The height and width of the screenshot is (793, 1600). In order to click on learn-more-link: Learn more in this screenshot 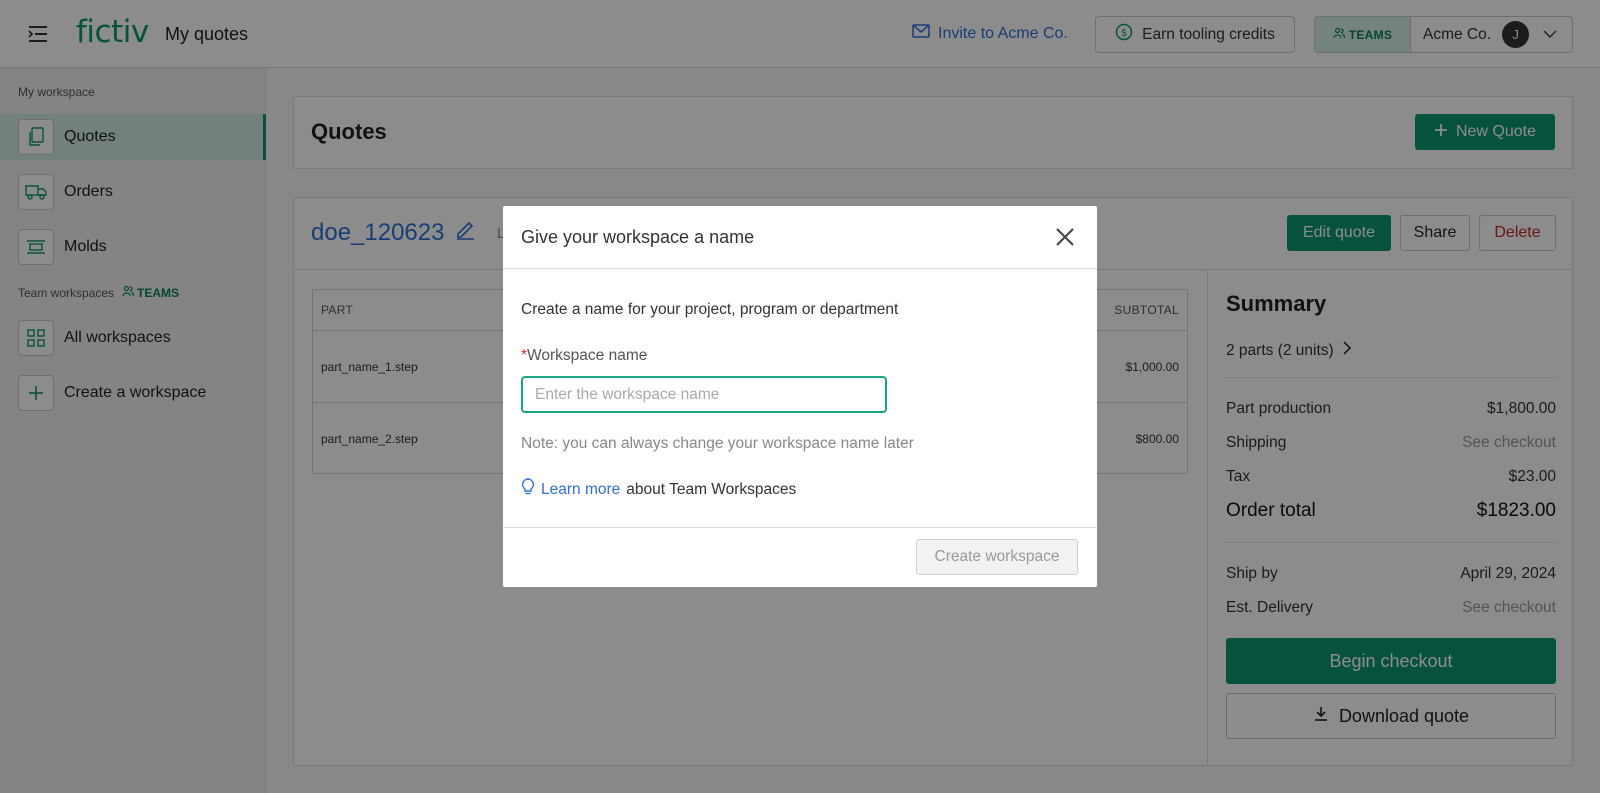, I will do `click(580, 490)`.